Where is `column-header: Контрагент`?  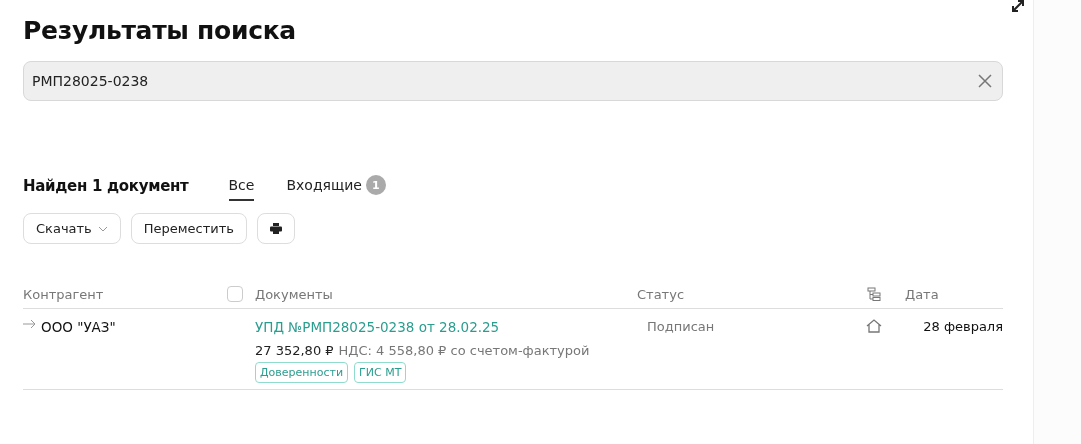 column-header: Контрагент is located at coordinates (63, 294).